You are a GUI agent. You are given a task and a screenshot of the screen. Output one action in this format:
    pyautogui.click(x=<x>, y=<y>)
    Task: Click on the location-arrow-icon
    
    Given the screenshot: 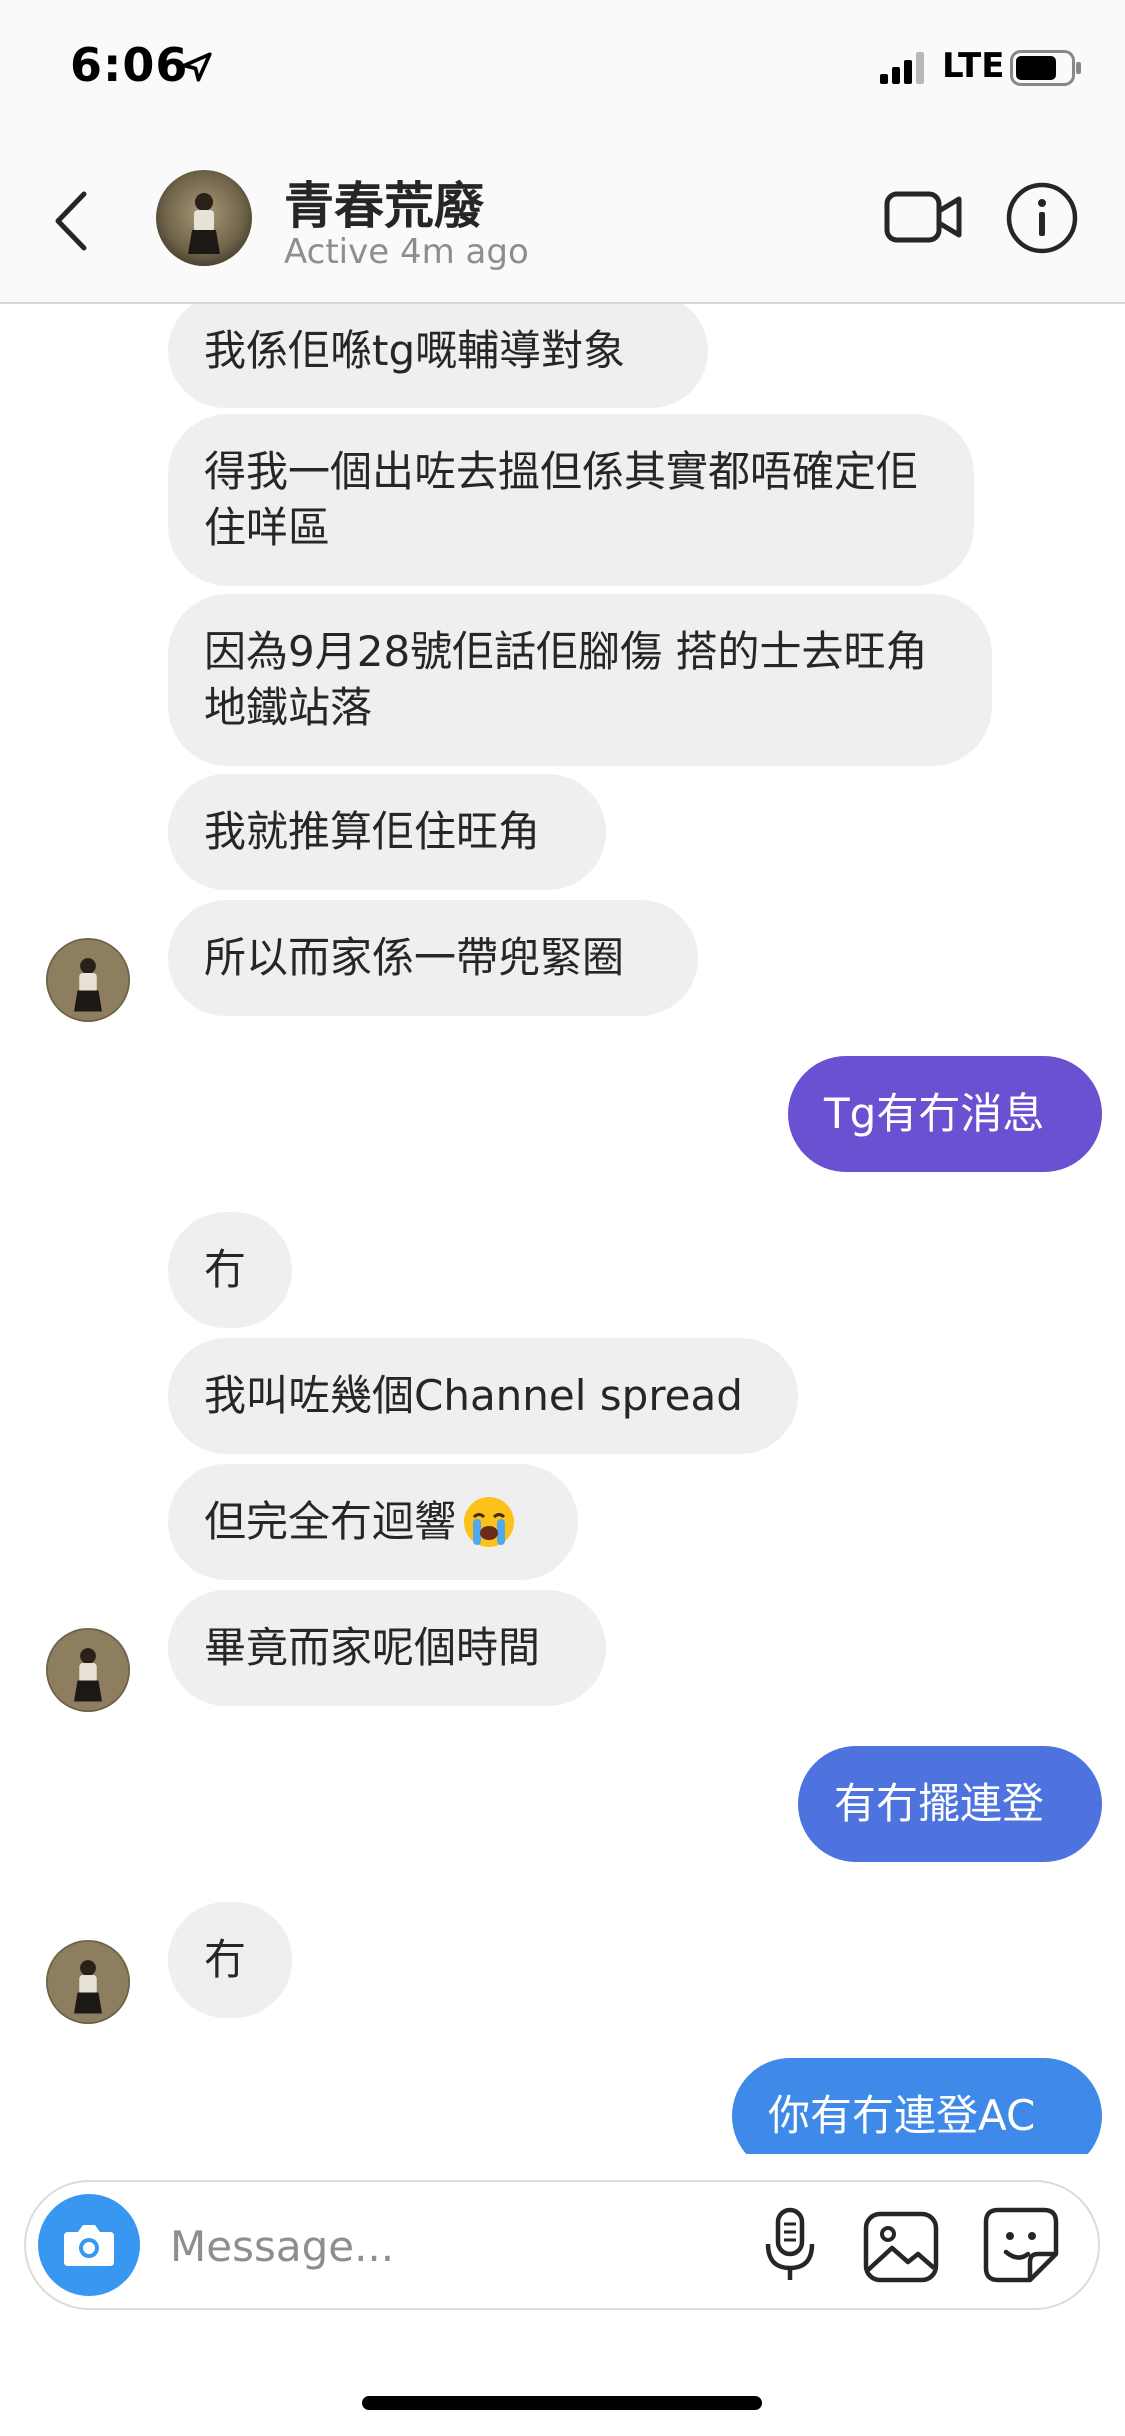 What is the action you would take?
    pyautogui.click(x=197, y=67)
    